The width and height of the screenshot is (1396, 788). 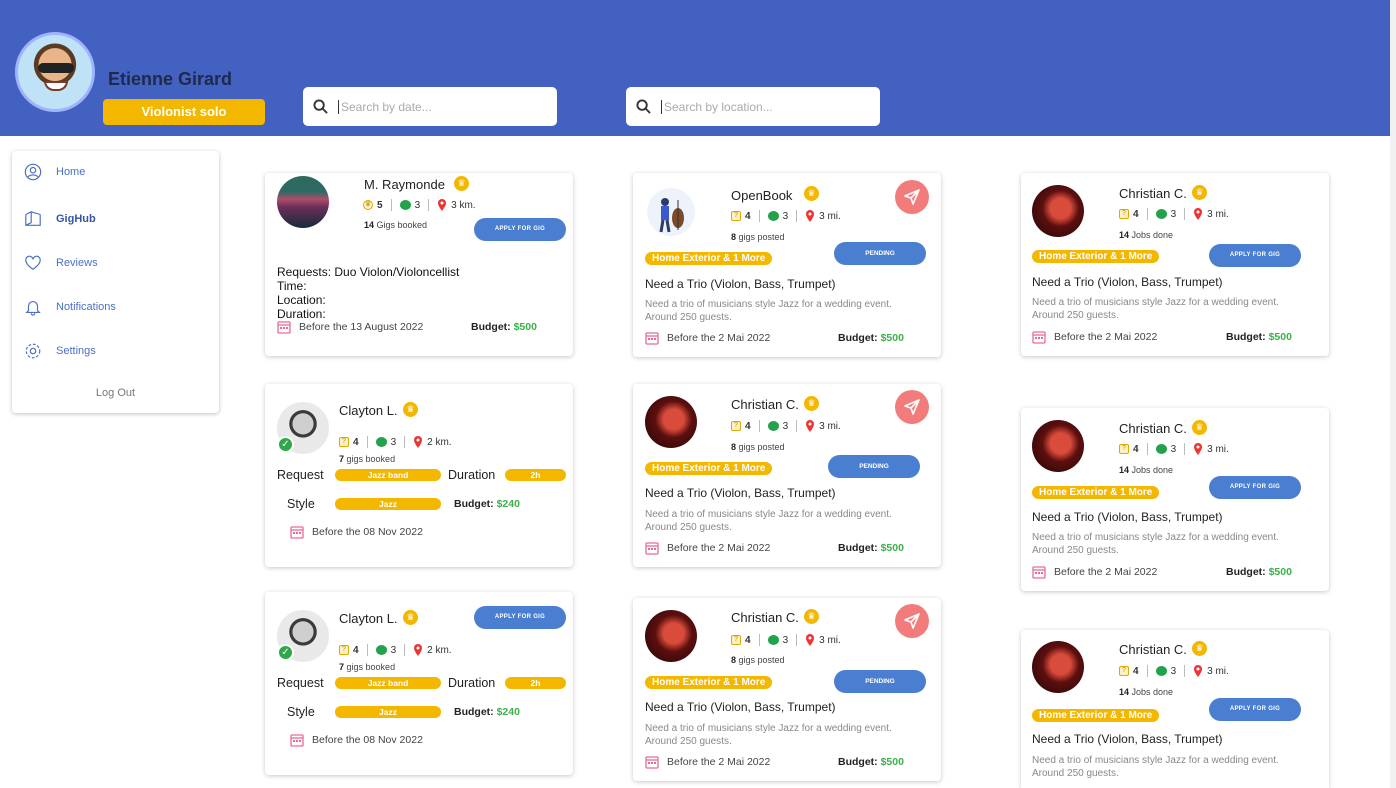 What do you see at coordinates (395, 442) in the screenshot?
I see `card-stats: ? 4 3 2 km.` at bounding box center [395, 442].